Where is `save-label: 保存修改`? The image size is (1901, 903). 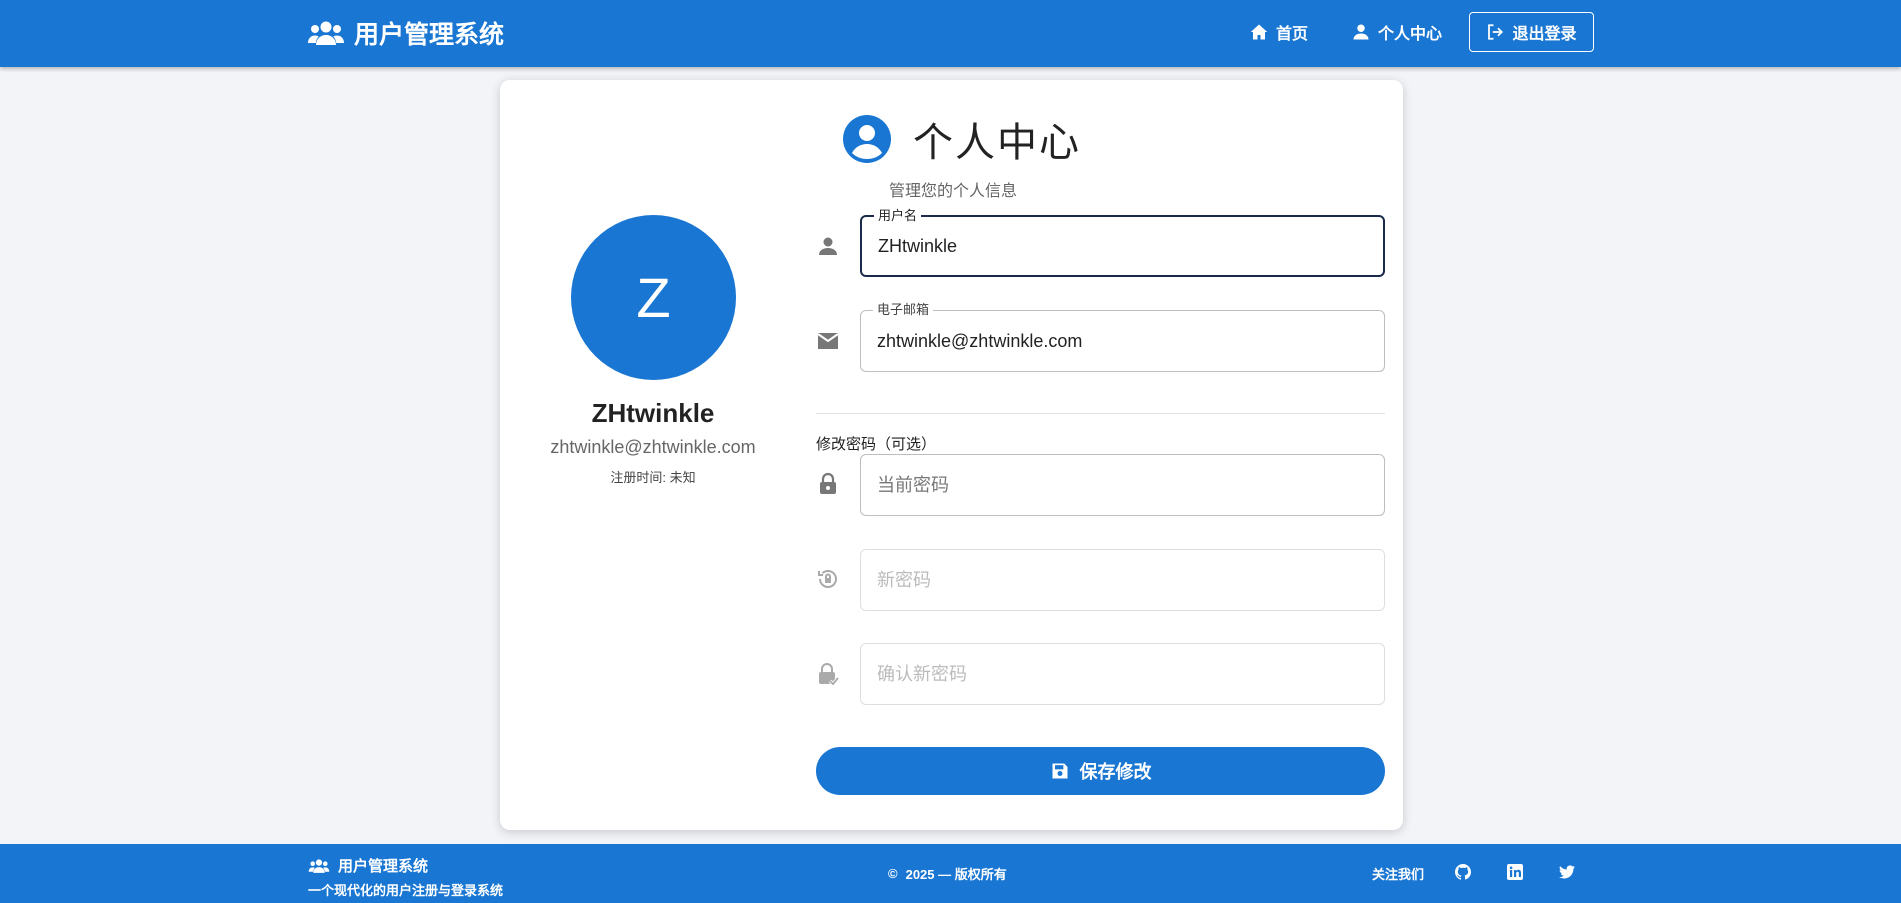
save-label: 保存修改 is located at coordinates (1115, 772).